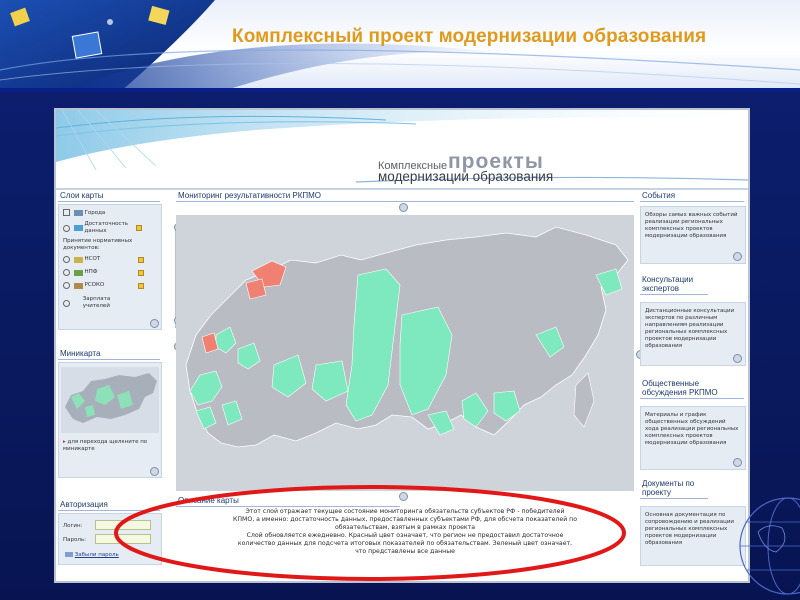 The width and height of the screenshot is (800, 600). Describe the element at coordinates (91, 272) in the screenshot. I see `doc-label: НПФ` at that location.